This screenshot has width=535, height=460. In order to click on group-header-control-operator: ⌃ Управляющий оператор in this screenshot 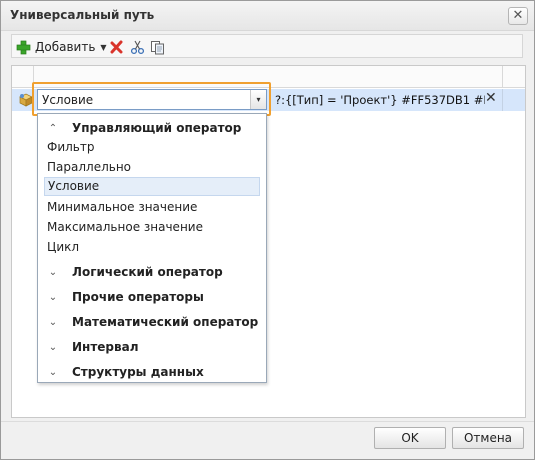, I will do `click(152, 128)`.